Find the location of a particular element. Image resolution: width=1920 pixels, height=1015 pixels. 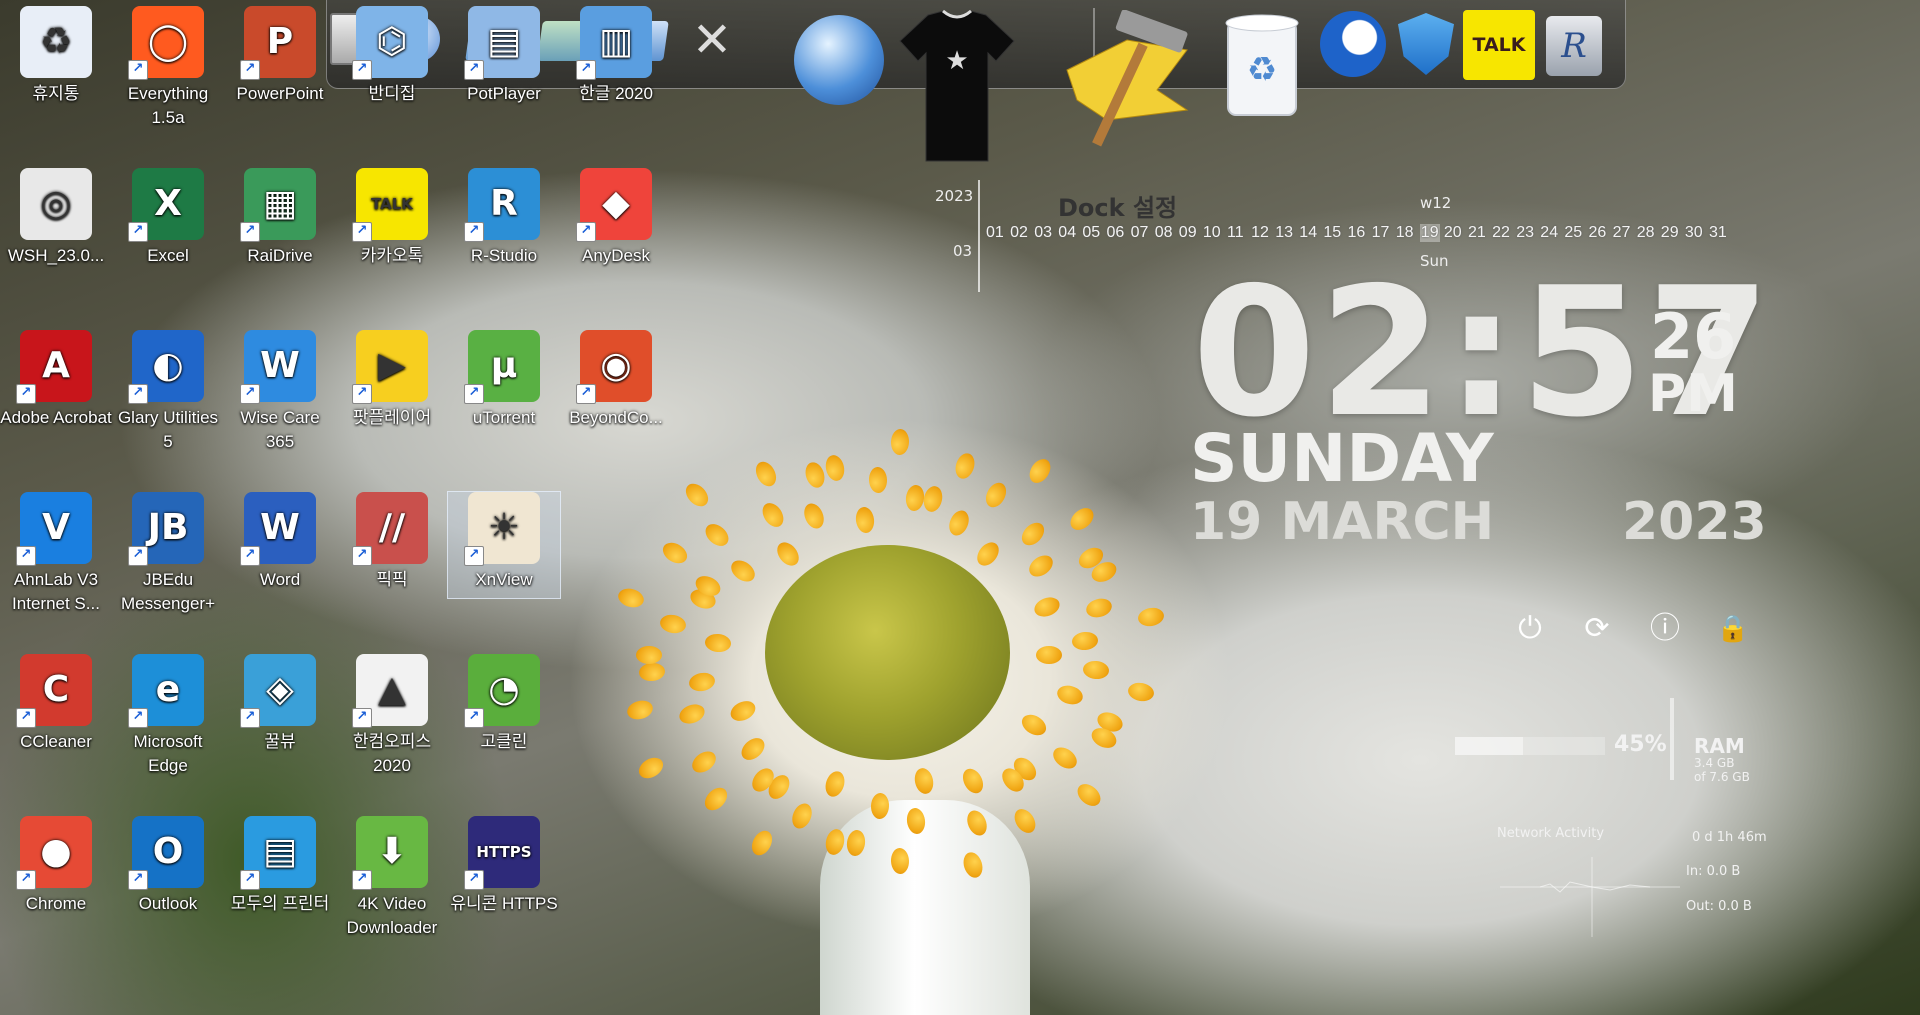

globe-icon is located at coordinates (839, 60).